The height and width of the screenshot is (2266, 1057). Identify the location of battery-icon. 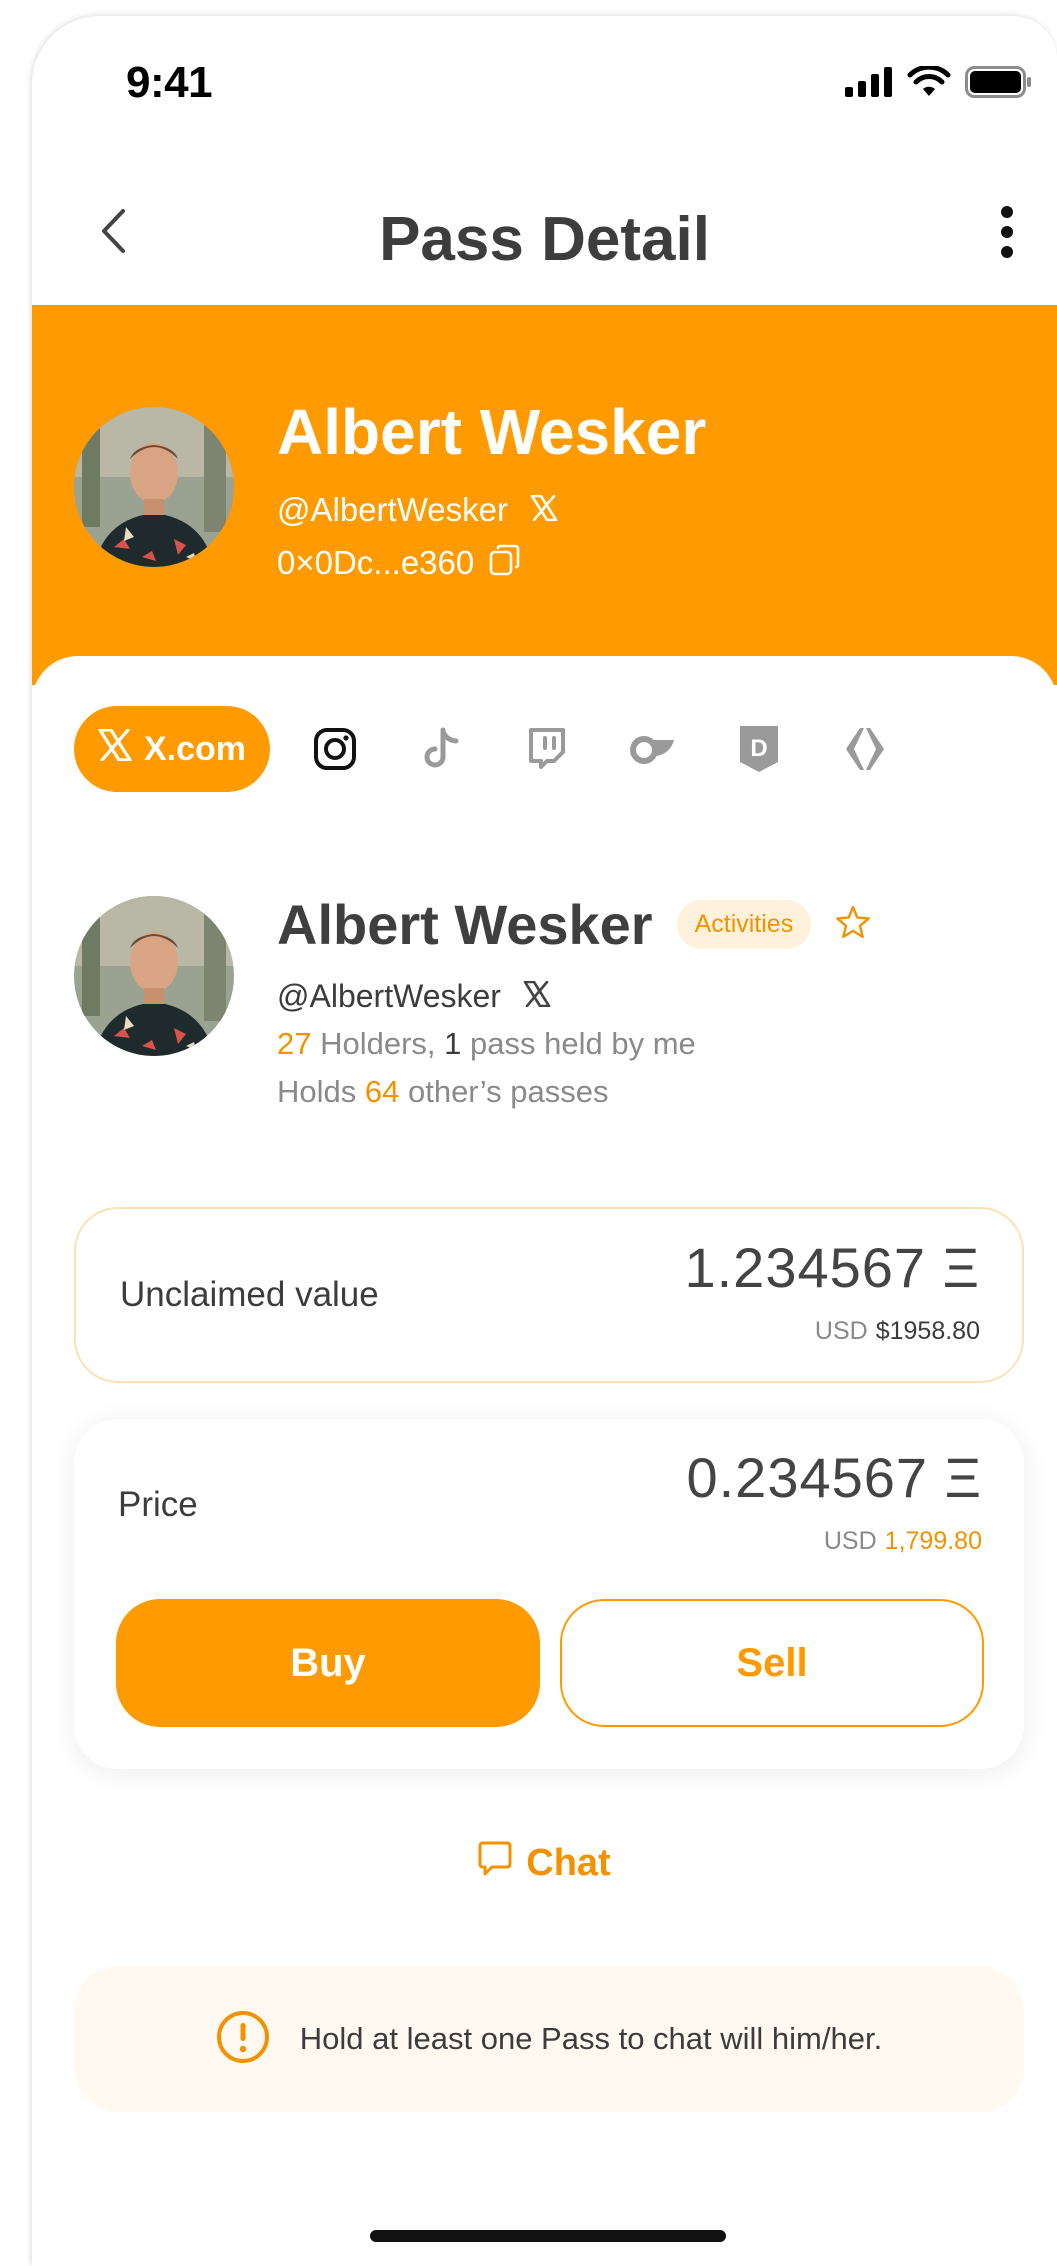
(999, 84).